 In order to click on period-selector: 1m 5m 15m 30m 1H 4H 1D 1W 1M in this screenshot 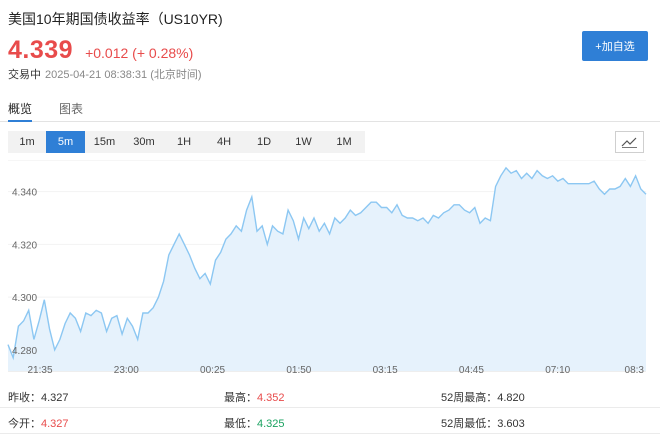, I will do `click(186, 142)`.